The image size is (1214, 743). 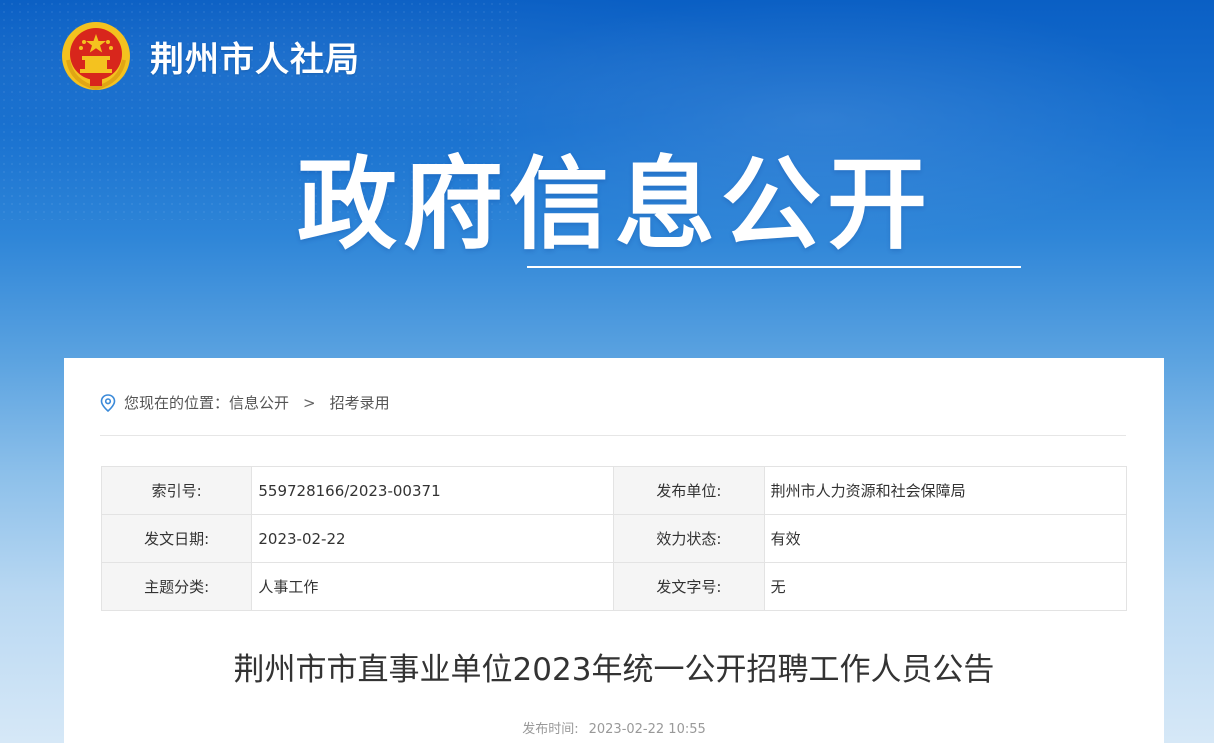 I want to click on page-hero-title: 政府信息公开, so click(x=615, y=204).